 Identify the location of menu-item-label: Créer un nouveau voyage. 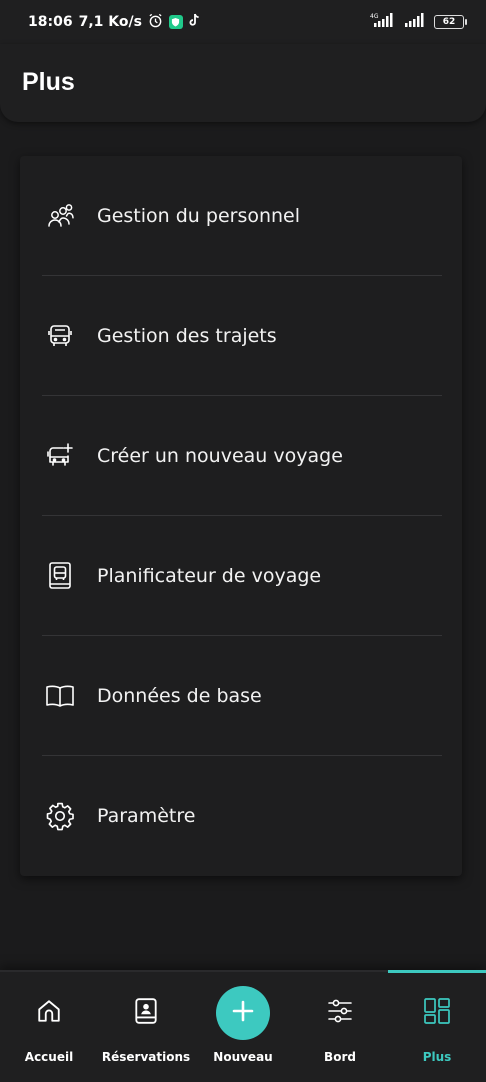
(220, 456).